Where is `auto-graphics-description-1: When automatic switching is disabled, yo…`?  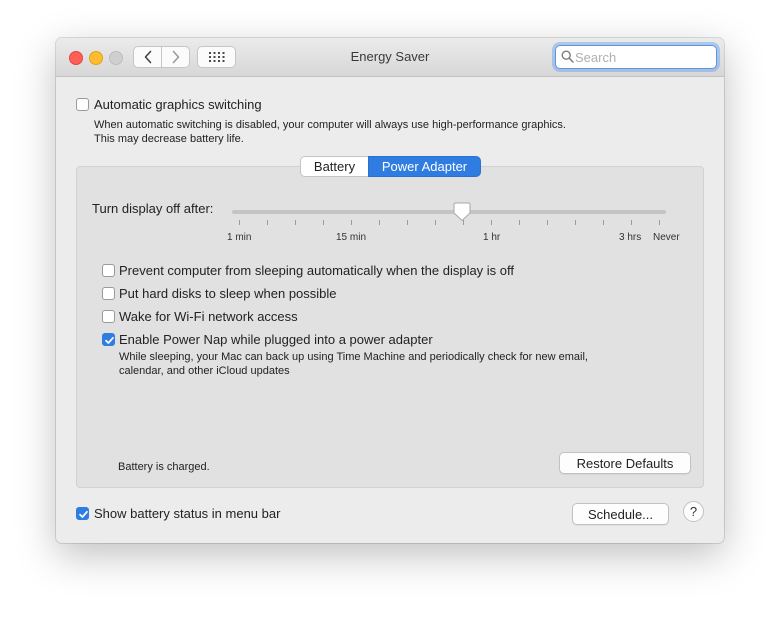
auto-graphics-description-1: When automatic switching is disabled, yo… is located at coordinates (330, 125).